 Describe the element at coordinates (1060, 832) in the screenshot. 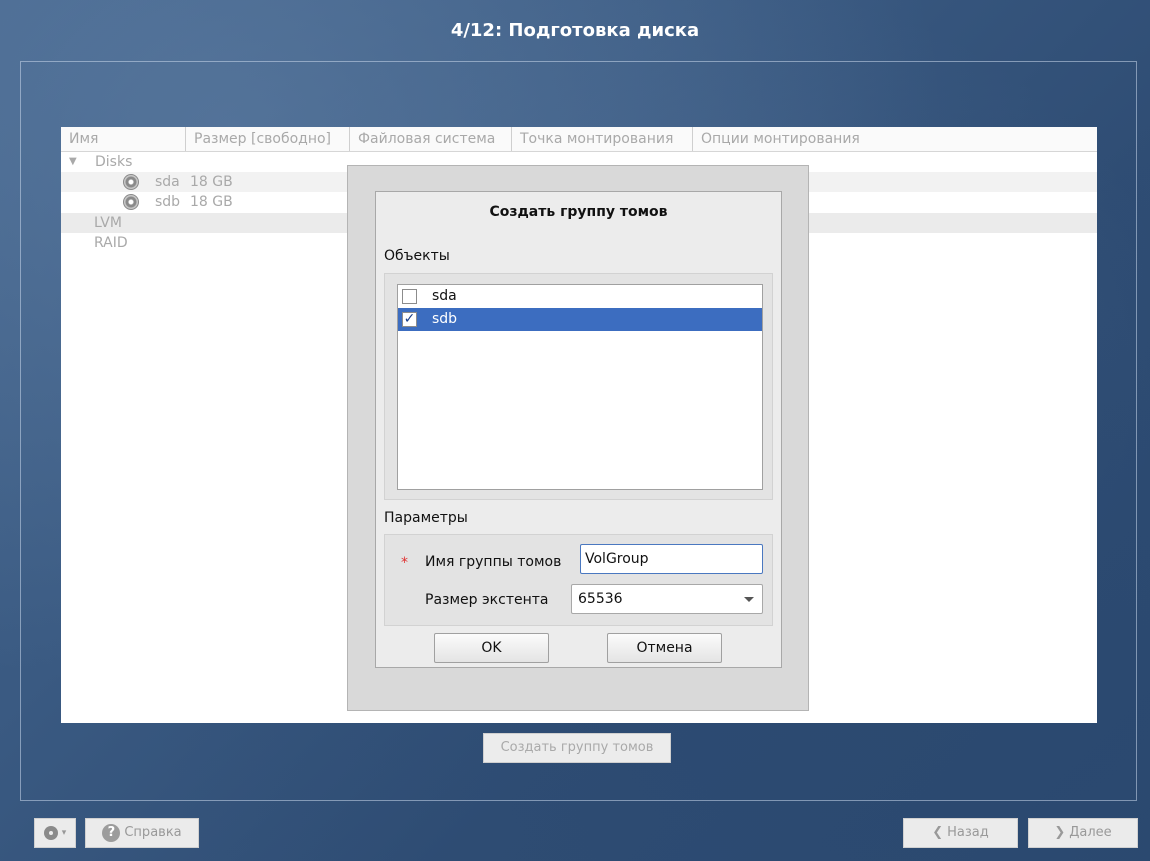

I see `next-arrow-icon: ❯` at that location.